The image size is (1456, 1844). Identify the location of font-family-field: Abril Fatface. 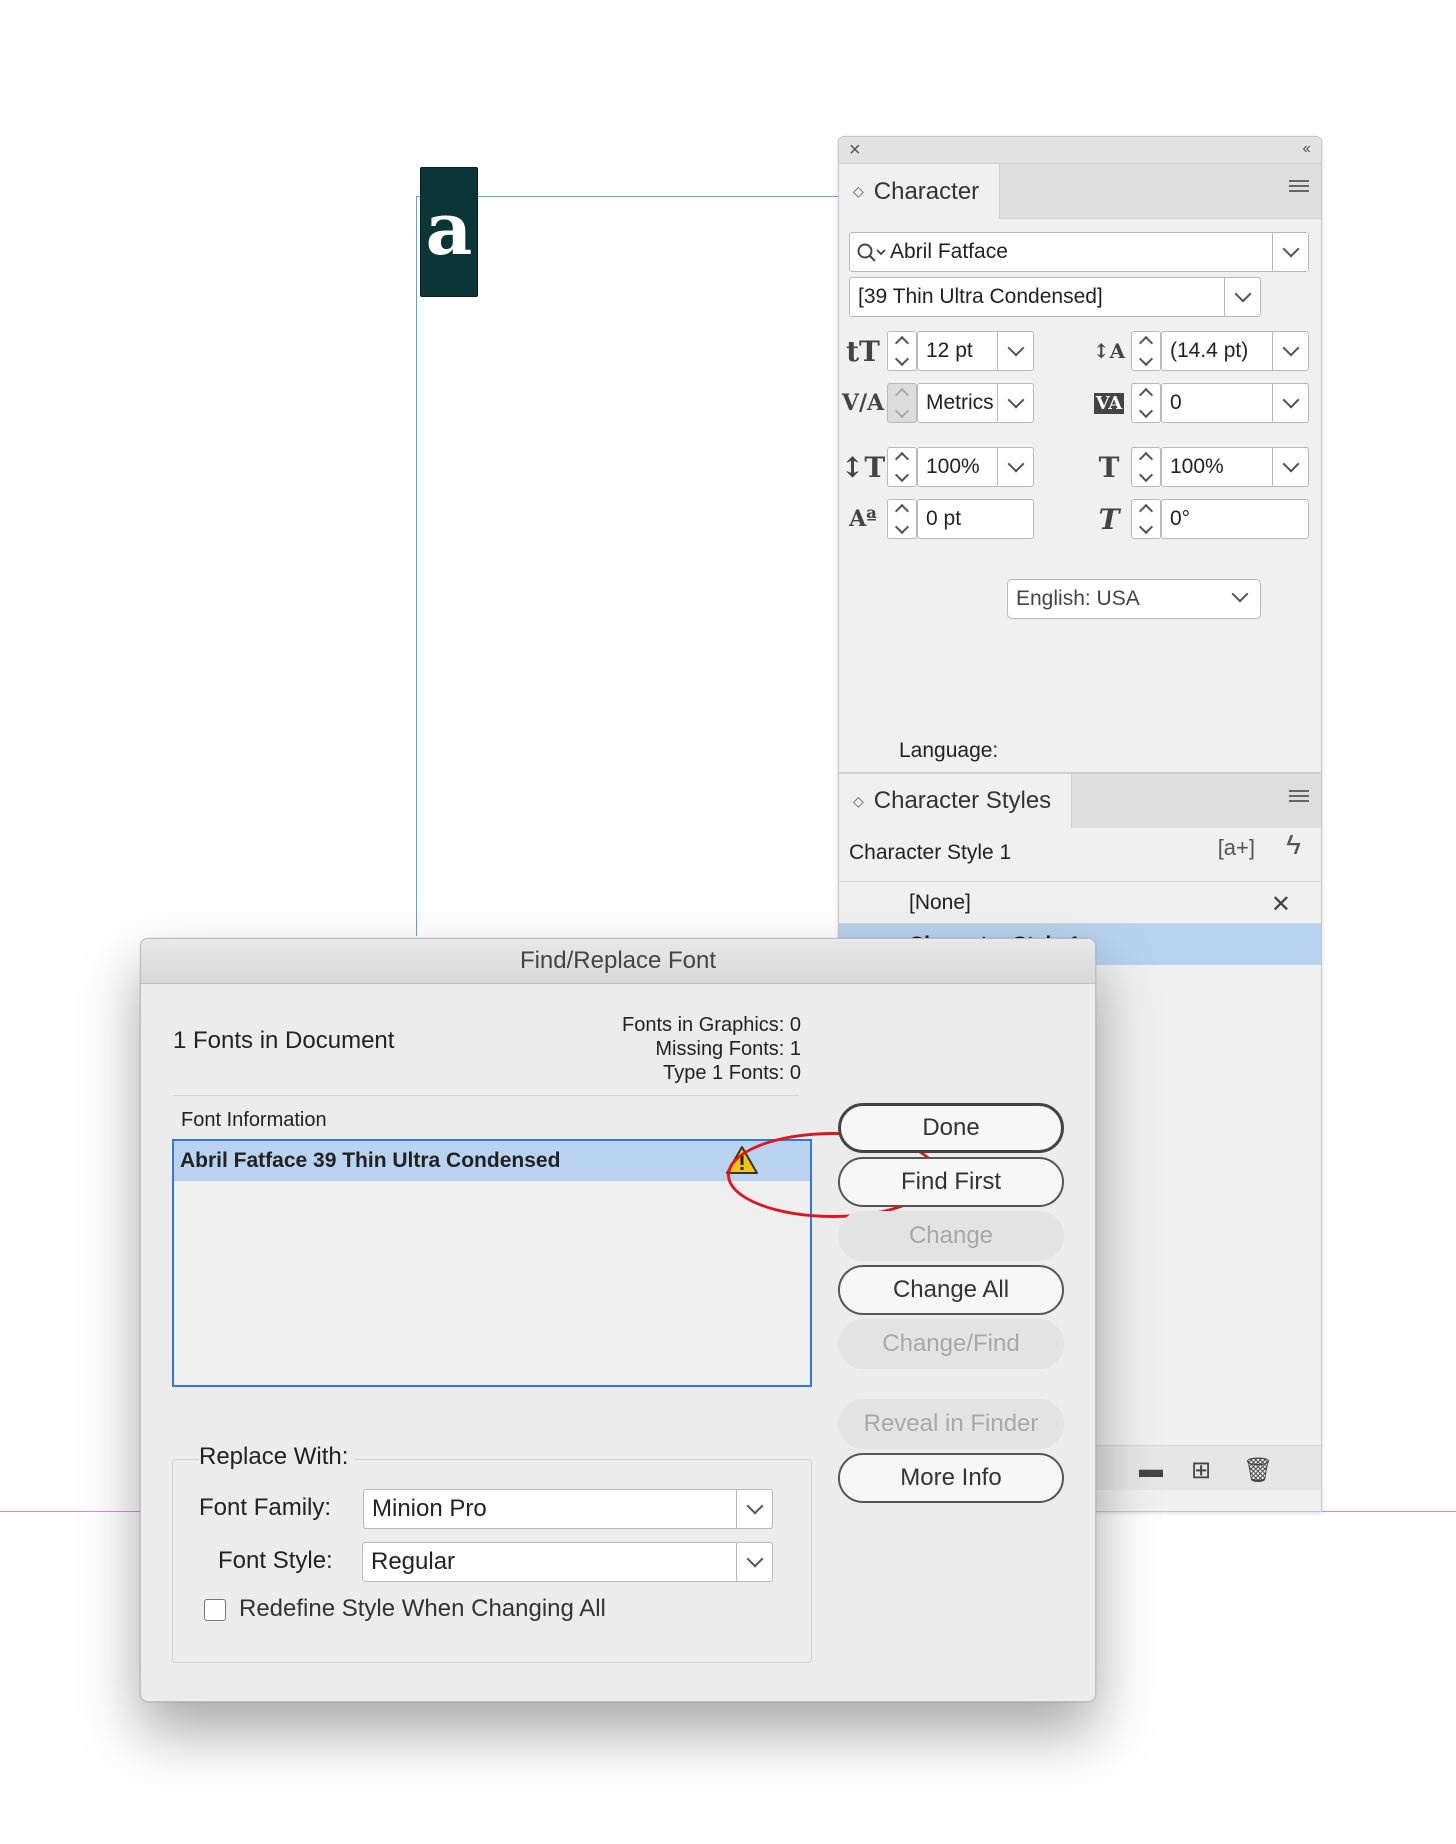
(1079, 252).